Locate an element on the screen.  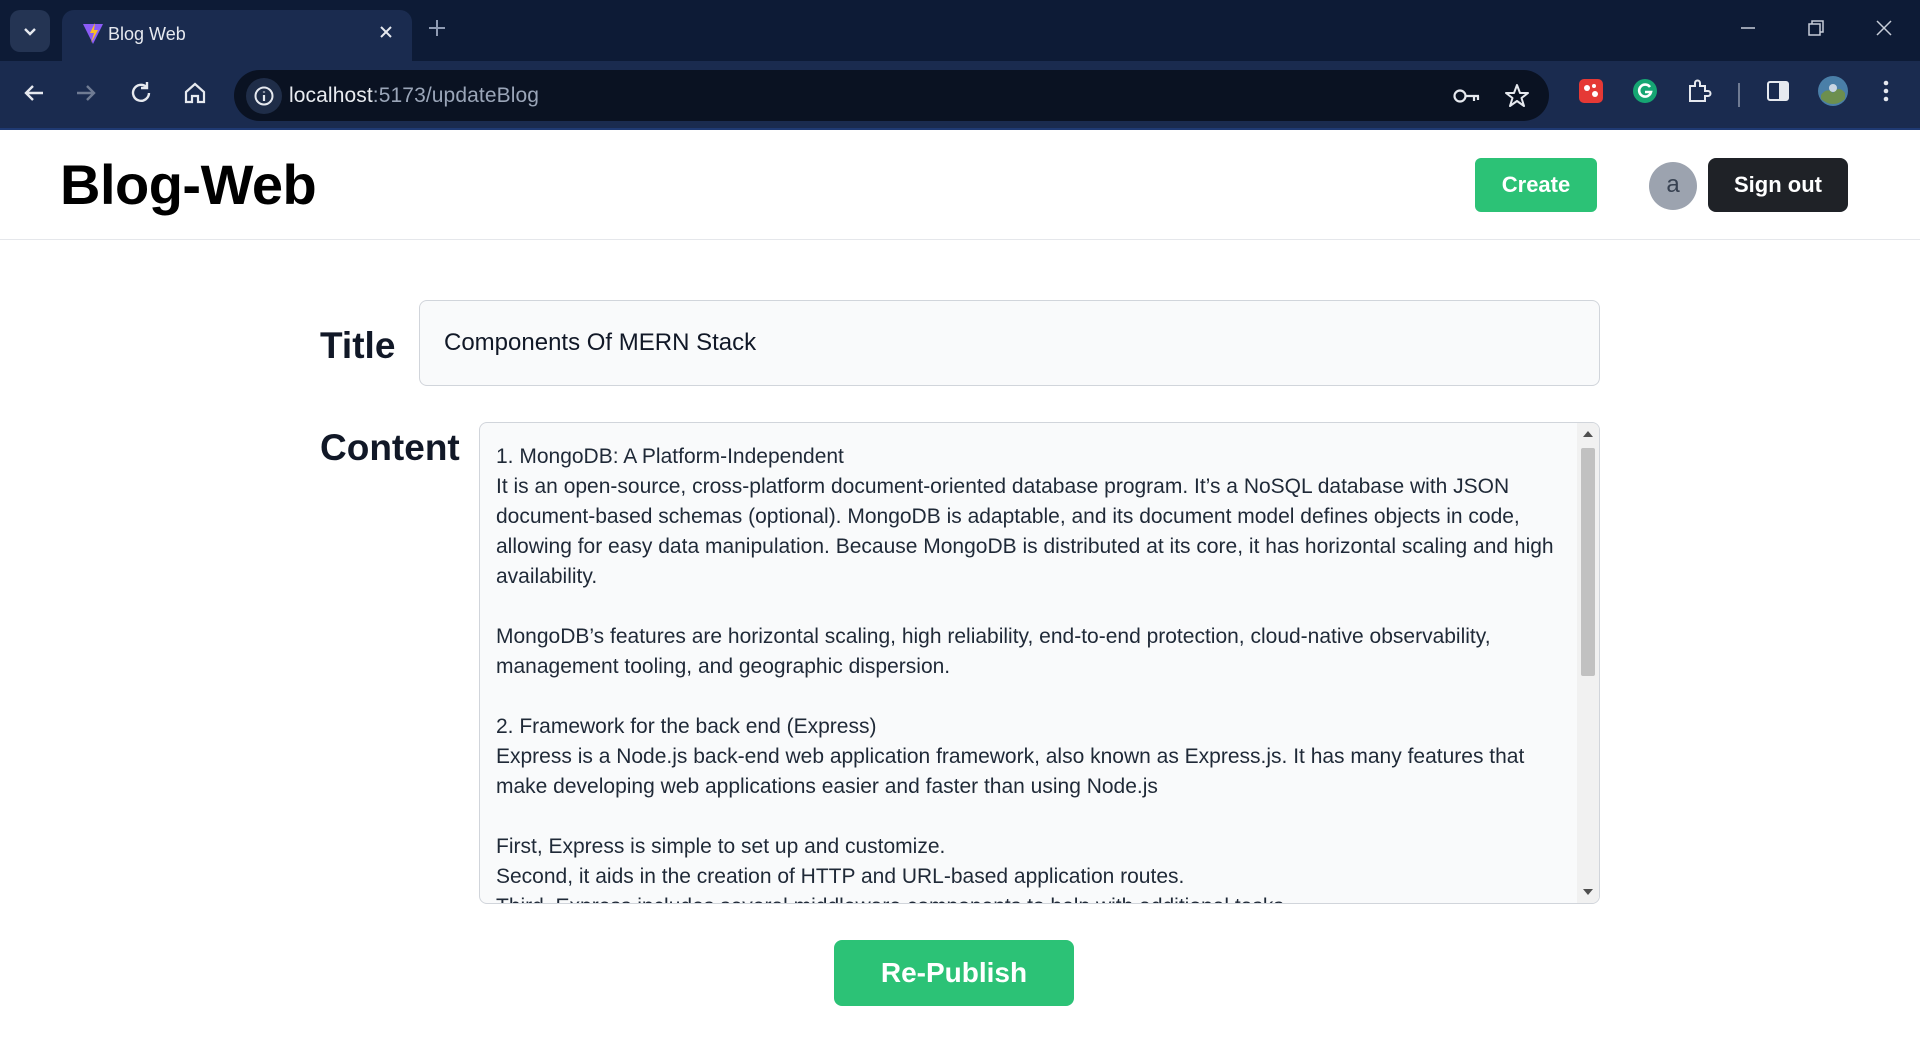
restore-icon is located at coordinates (1816, 28).